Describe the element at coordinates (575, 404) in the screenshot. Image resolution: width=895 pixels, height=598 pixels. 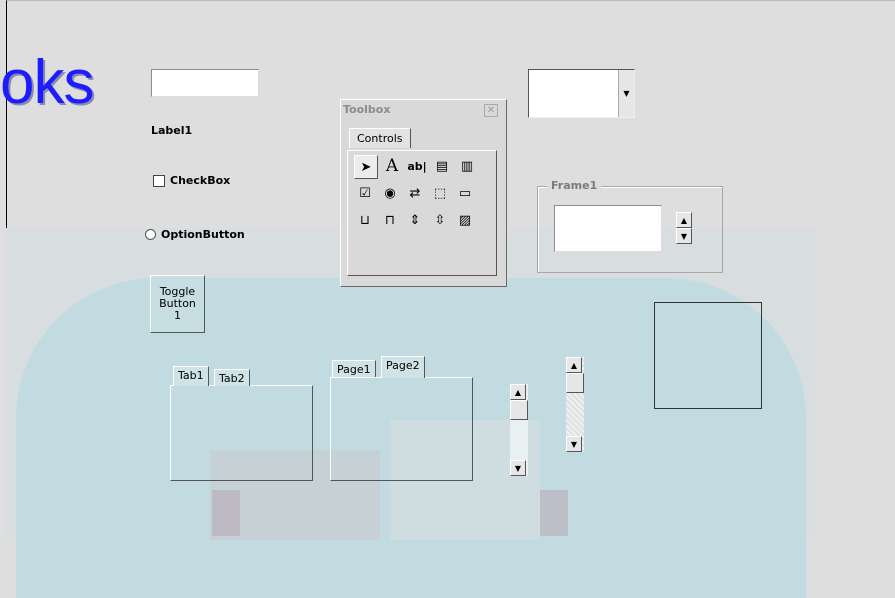
I see `scrollbar-vertical-2: ▲ ▼` at that location.